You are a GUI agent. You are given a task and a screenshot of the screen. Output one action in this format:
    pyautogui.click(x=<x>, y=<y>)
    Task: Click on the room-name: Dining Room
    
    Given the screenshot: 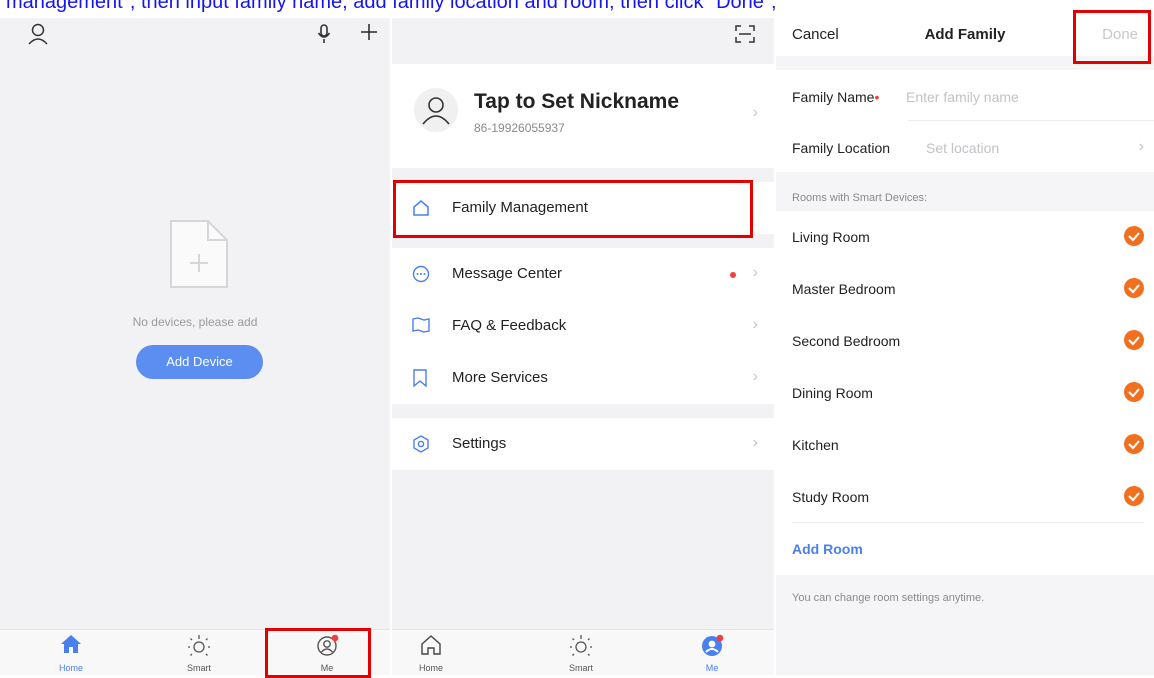 What is the action you would take?
    pyautogui.click(x=832, y=393)
    